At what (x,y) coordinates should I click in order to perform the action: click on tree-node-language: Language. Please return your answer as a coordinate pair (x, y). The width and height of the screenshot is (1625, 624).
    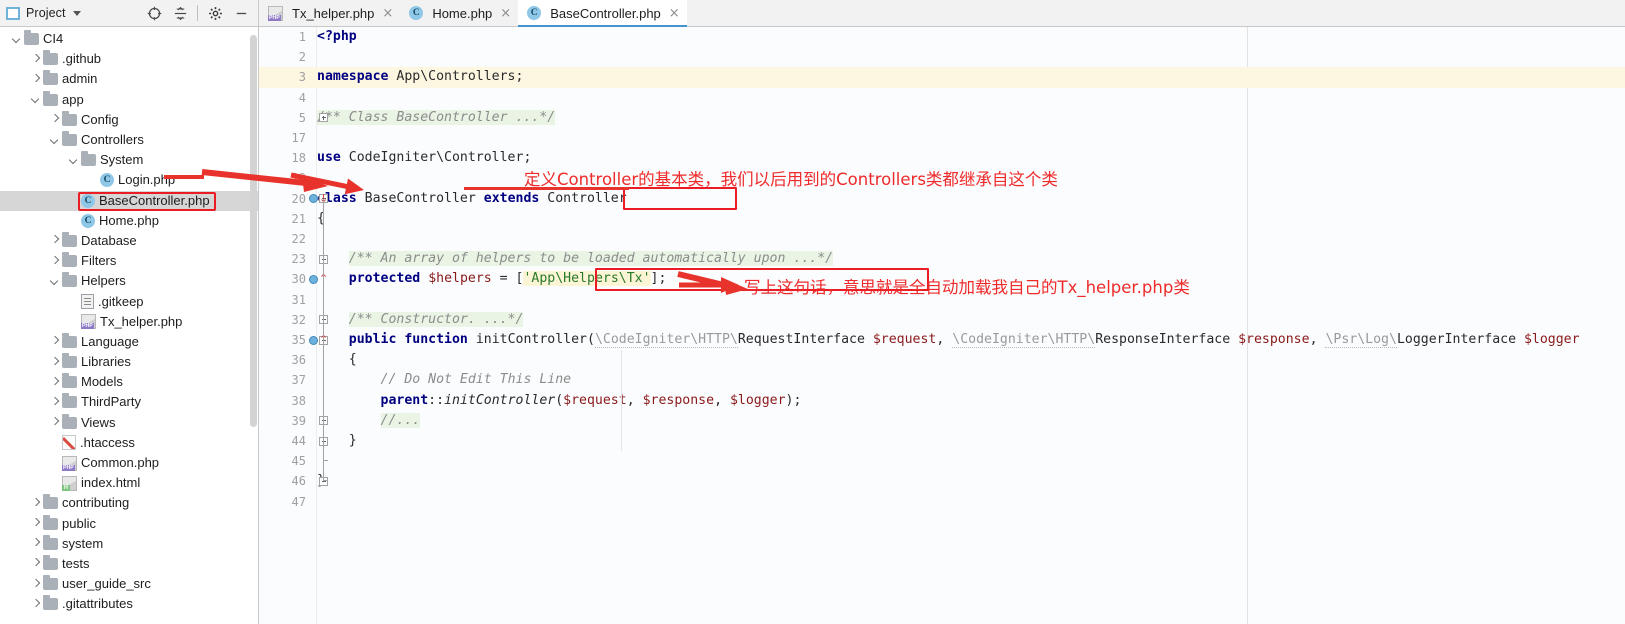
    Looking at the image, I should click on (129, 342).